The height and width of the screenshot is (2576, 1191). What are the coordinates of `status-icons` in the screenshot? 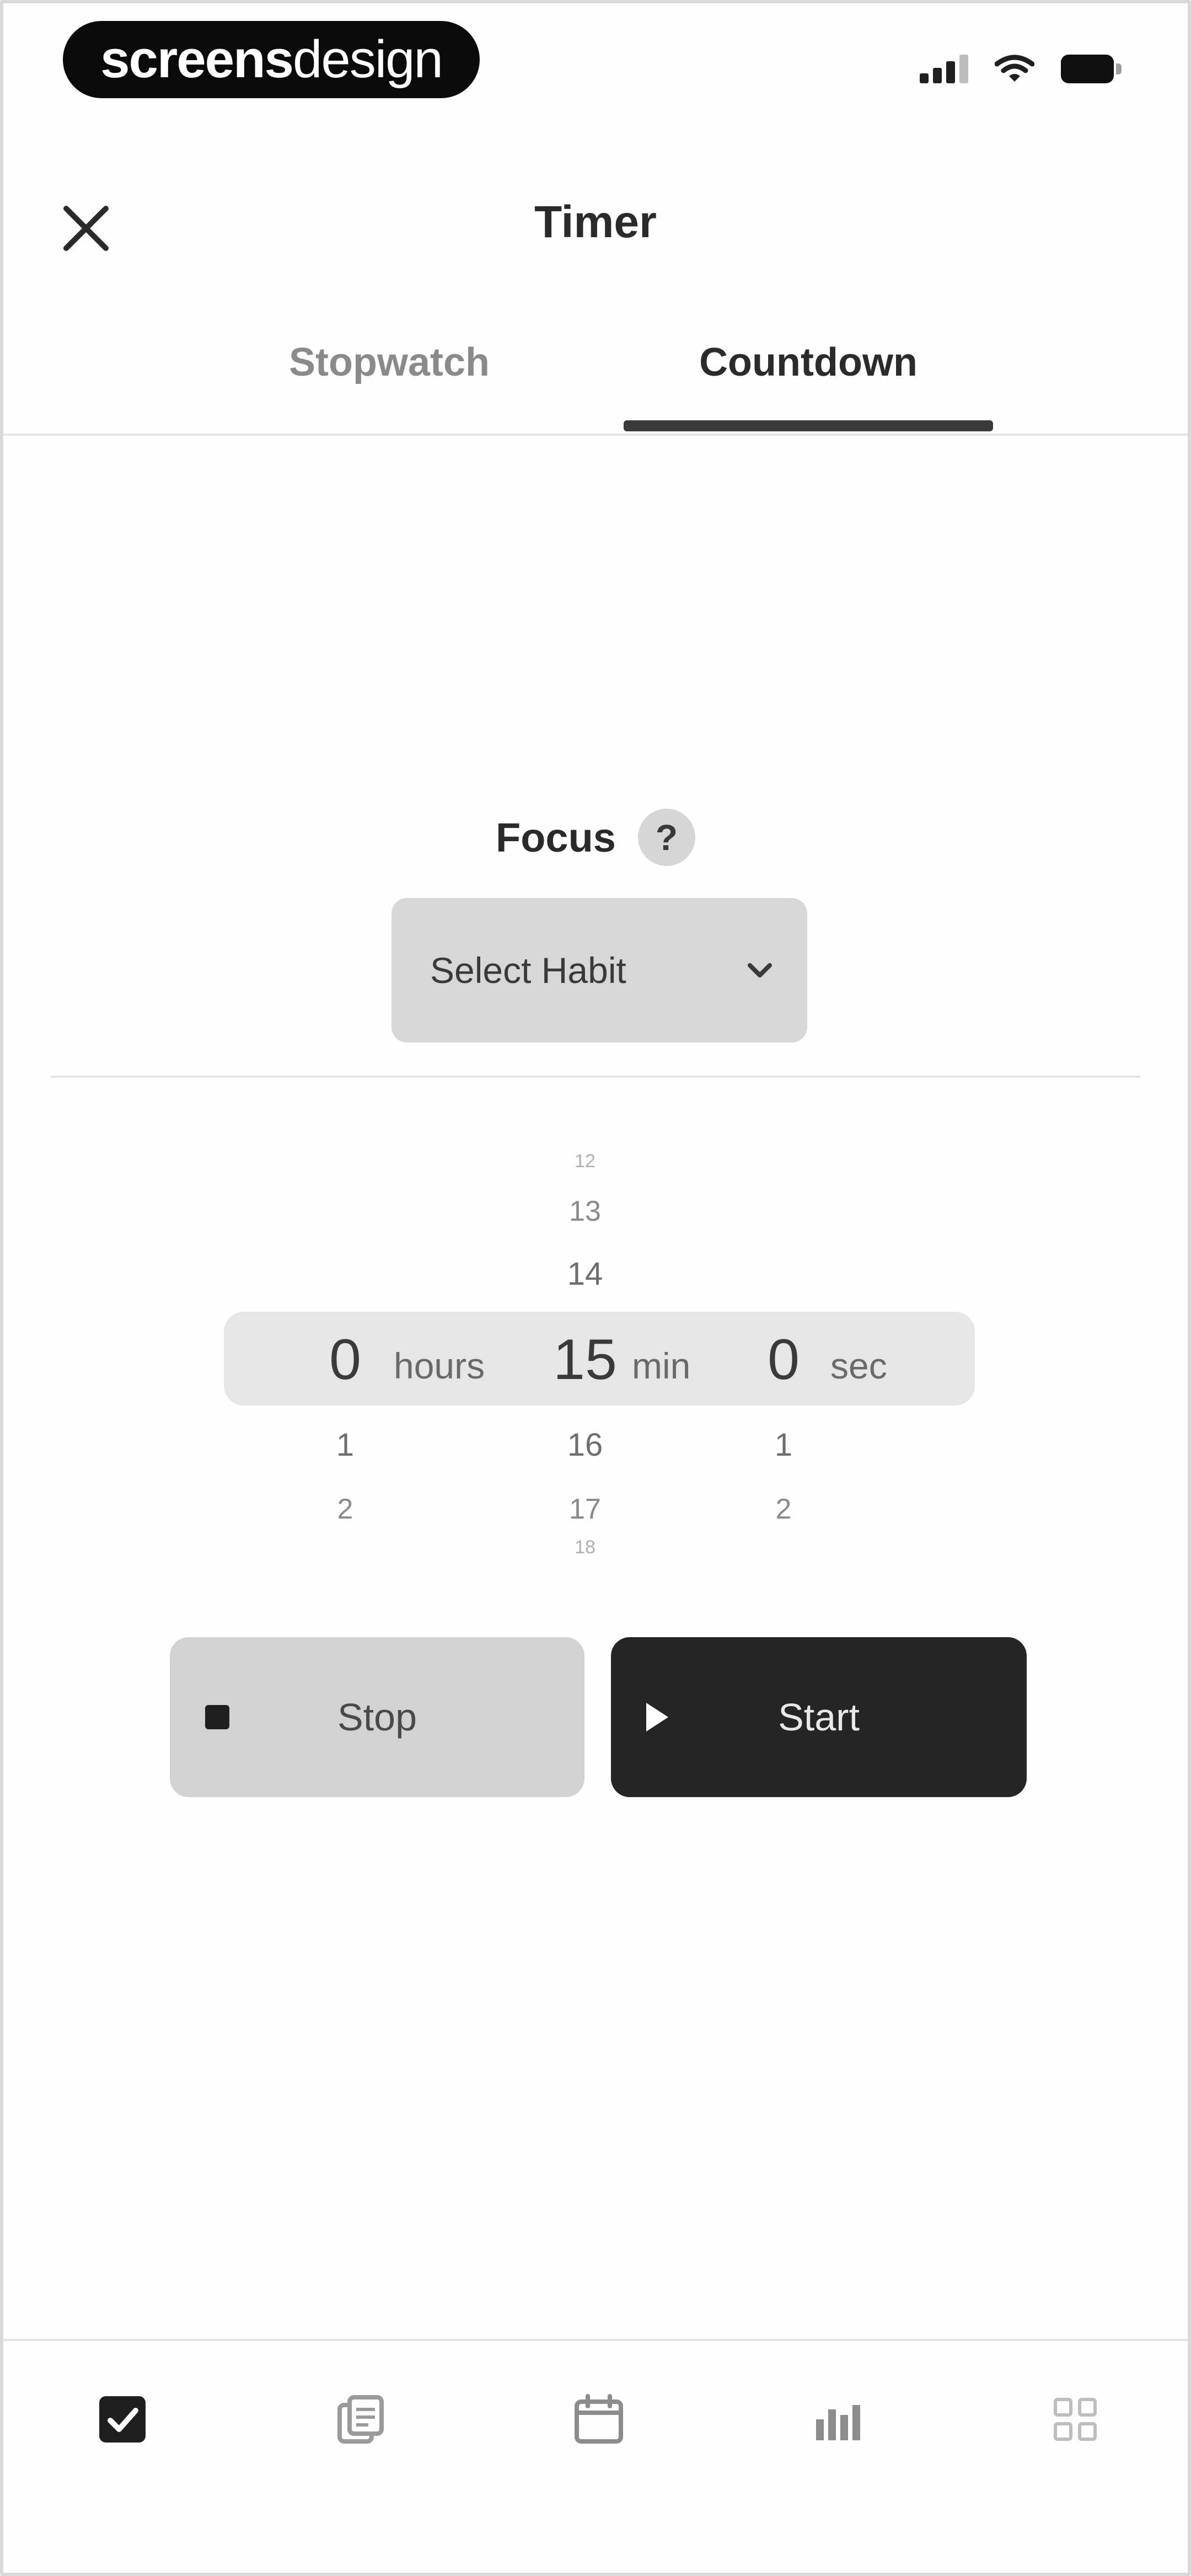 It's located at (1021, 69).